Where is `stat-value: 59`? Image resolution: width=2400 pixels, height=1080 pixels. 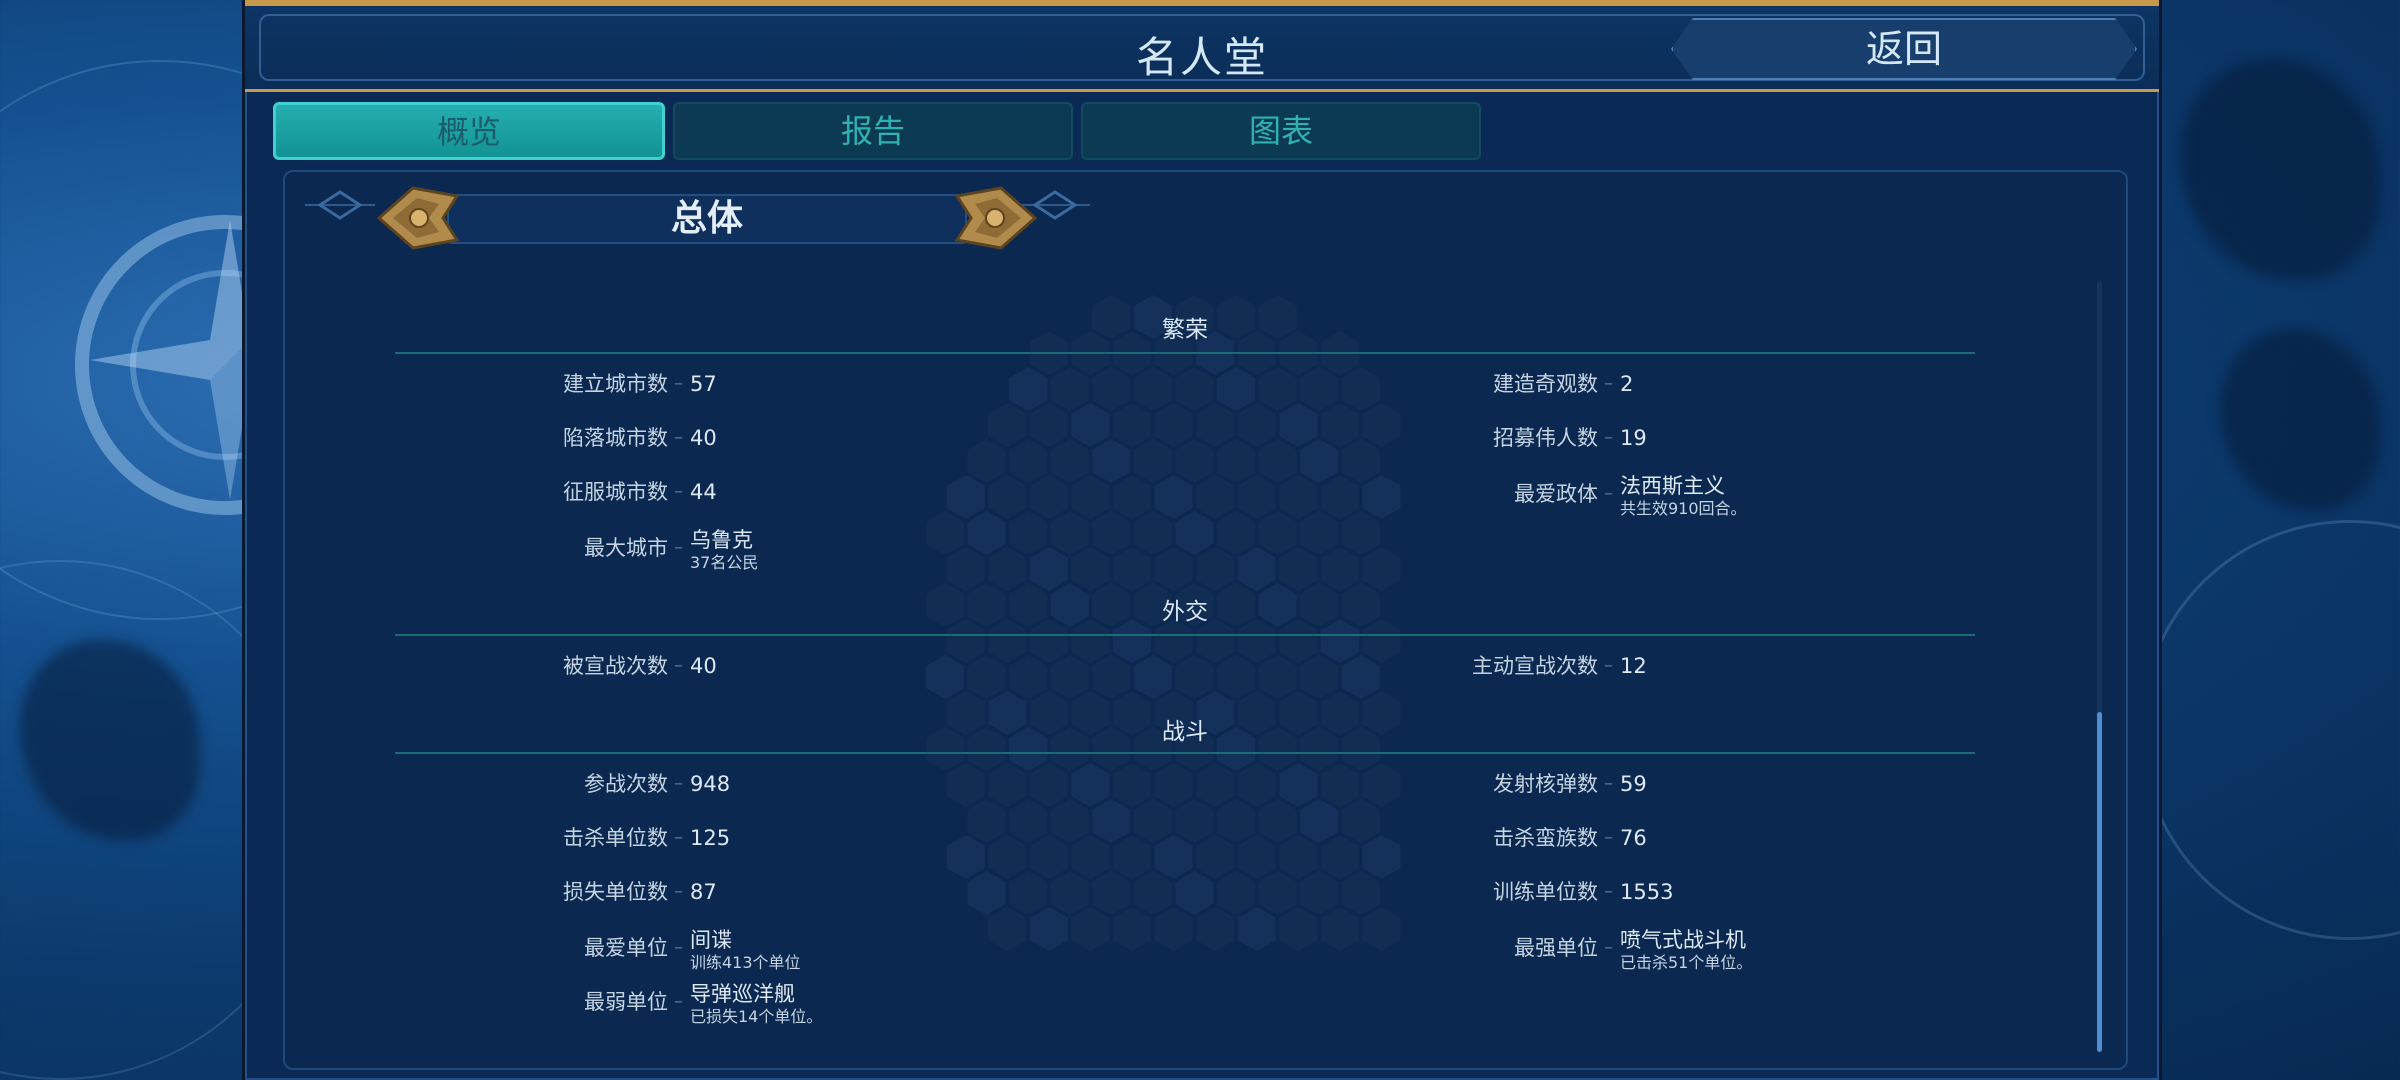
stat-value: 59 is located at coordinates (1633, 784).